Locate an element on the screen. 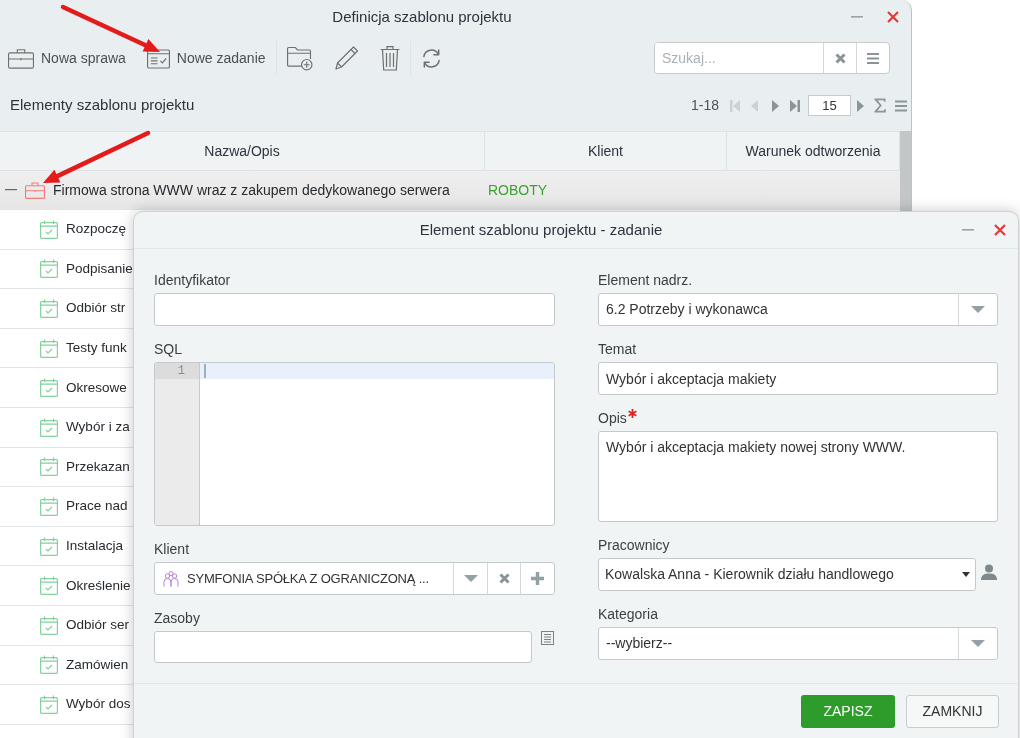 Image resolution: width=1020 pixels, height=738 pixels. new-case-button: Nowa sprawa is located at coordinates (67, 58).